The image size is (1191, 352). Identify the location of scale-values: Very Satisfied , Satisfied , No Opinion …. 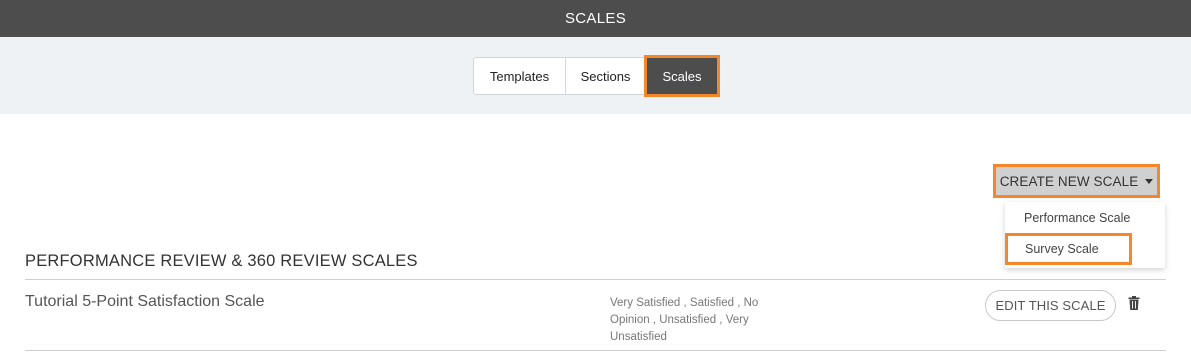
(690, 320).